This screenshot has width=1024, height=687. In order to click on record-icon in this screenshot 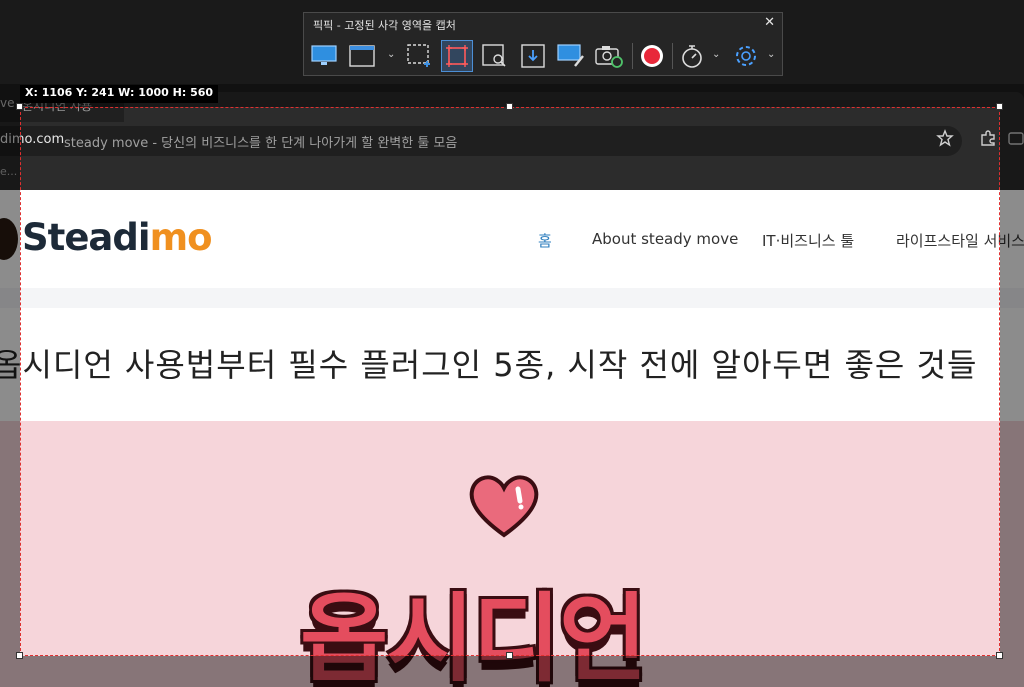, I will do `click(652, 56)`.